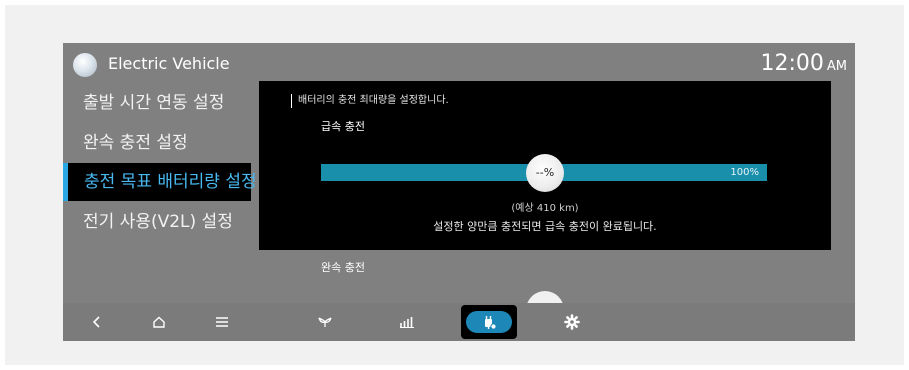 This screenshot has height=370, width=909. I want to click on energy-button, so click(407, 322).